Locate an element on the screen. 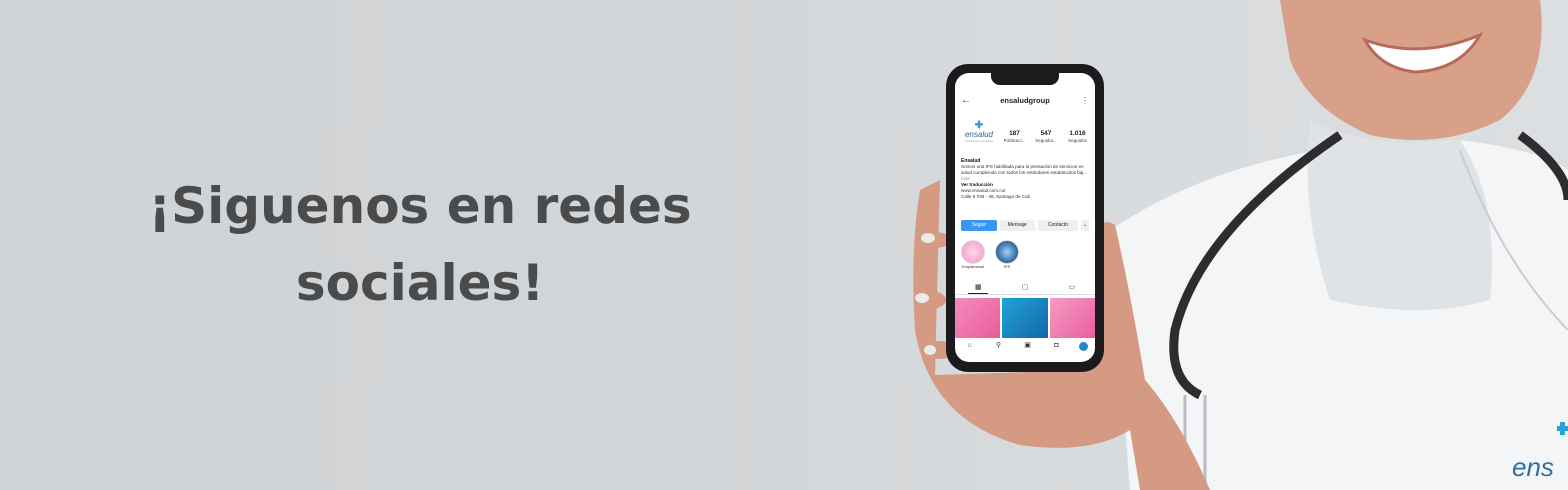 This screenshot has height=490, width=1568. tagged-icon: ▭ is located at coordinates (1072, 288).